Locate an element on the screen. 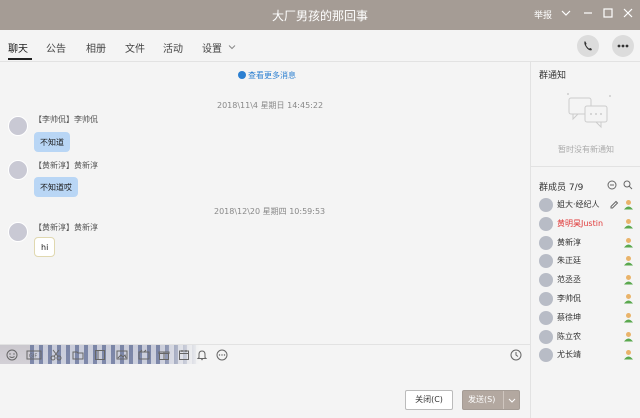 The image size is (640, 418). message-timestamp: 2018\12\20 星期四 10:59:53 is located at coordinates (270, 211).